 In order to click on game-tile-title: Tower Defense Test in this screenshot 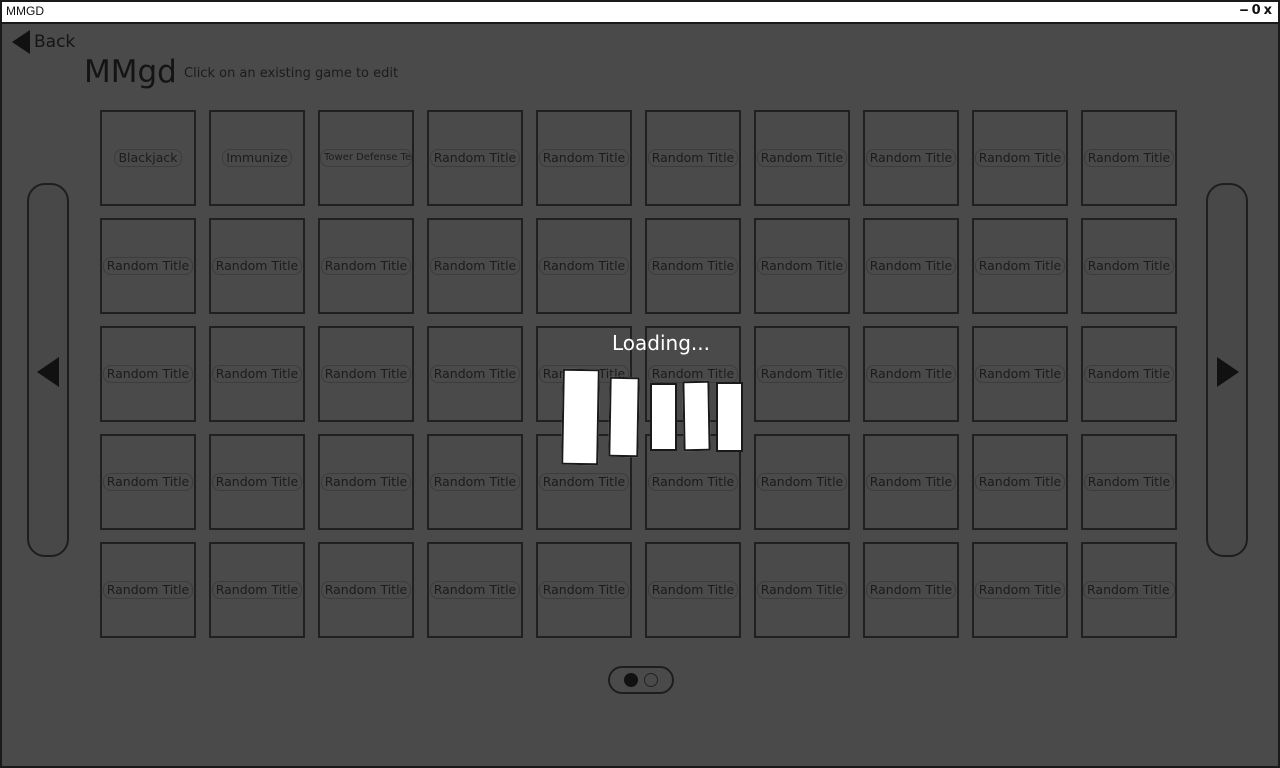, I will do `click(366, 158)`.